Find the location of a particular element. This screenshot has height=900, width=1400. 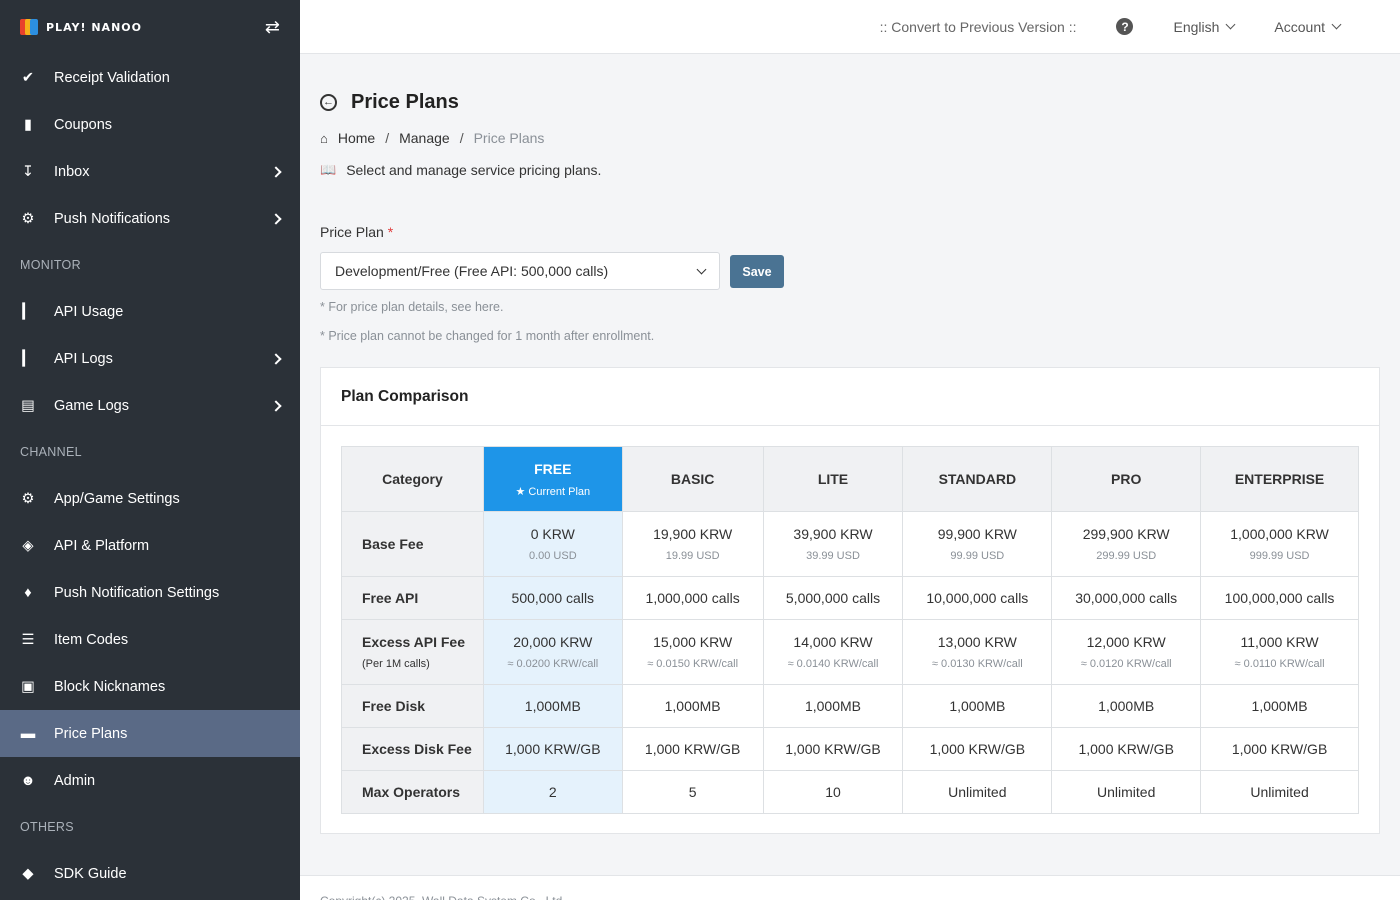

inbox-icon: ↧ is located at coordinates (28, 171).